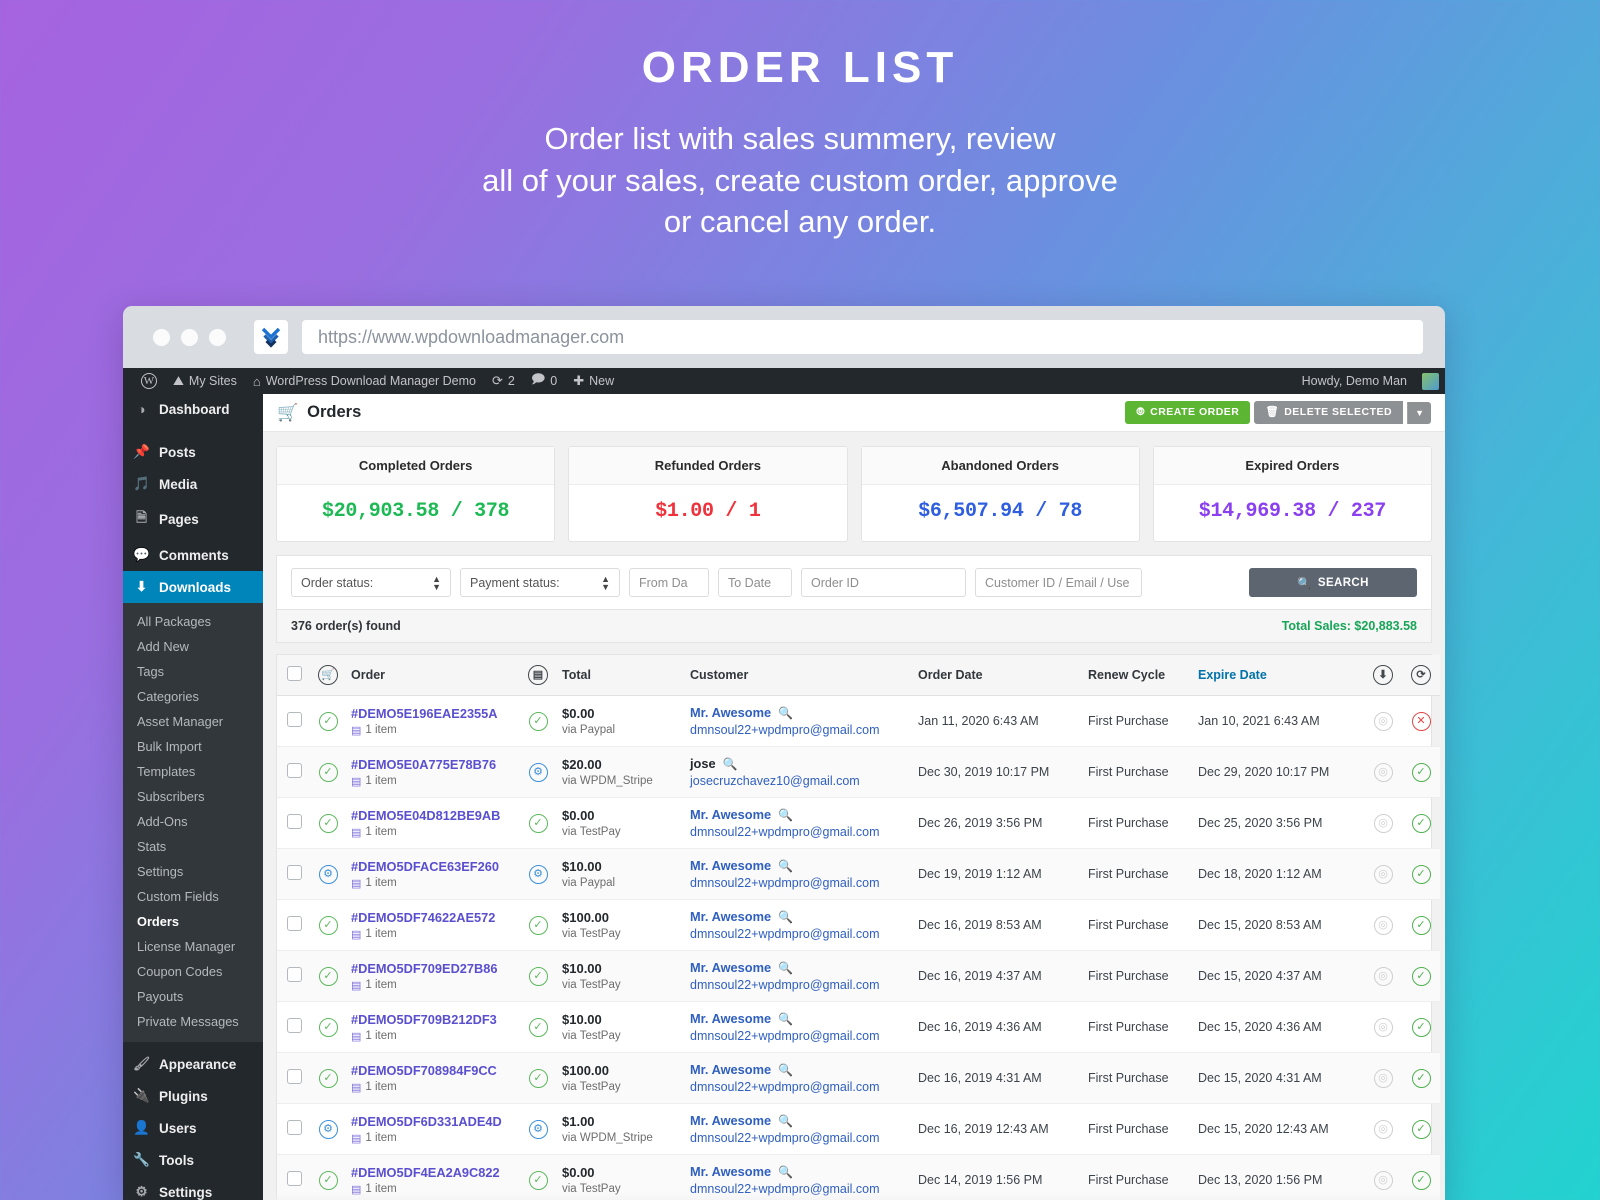 This screenshot has height=1200, width=1600. I want to click on sidebar-item-plugins: 🔌 Plugins, so click(193, 1096).